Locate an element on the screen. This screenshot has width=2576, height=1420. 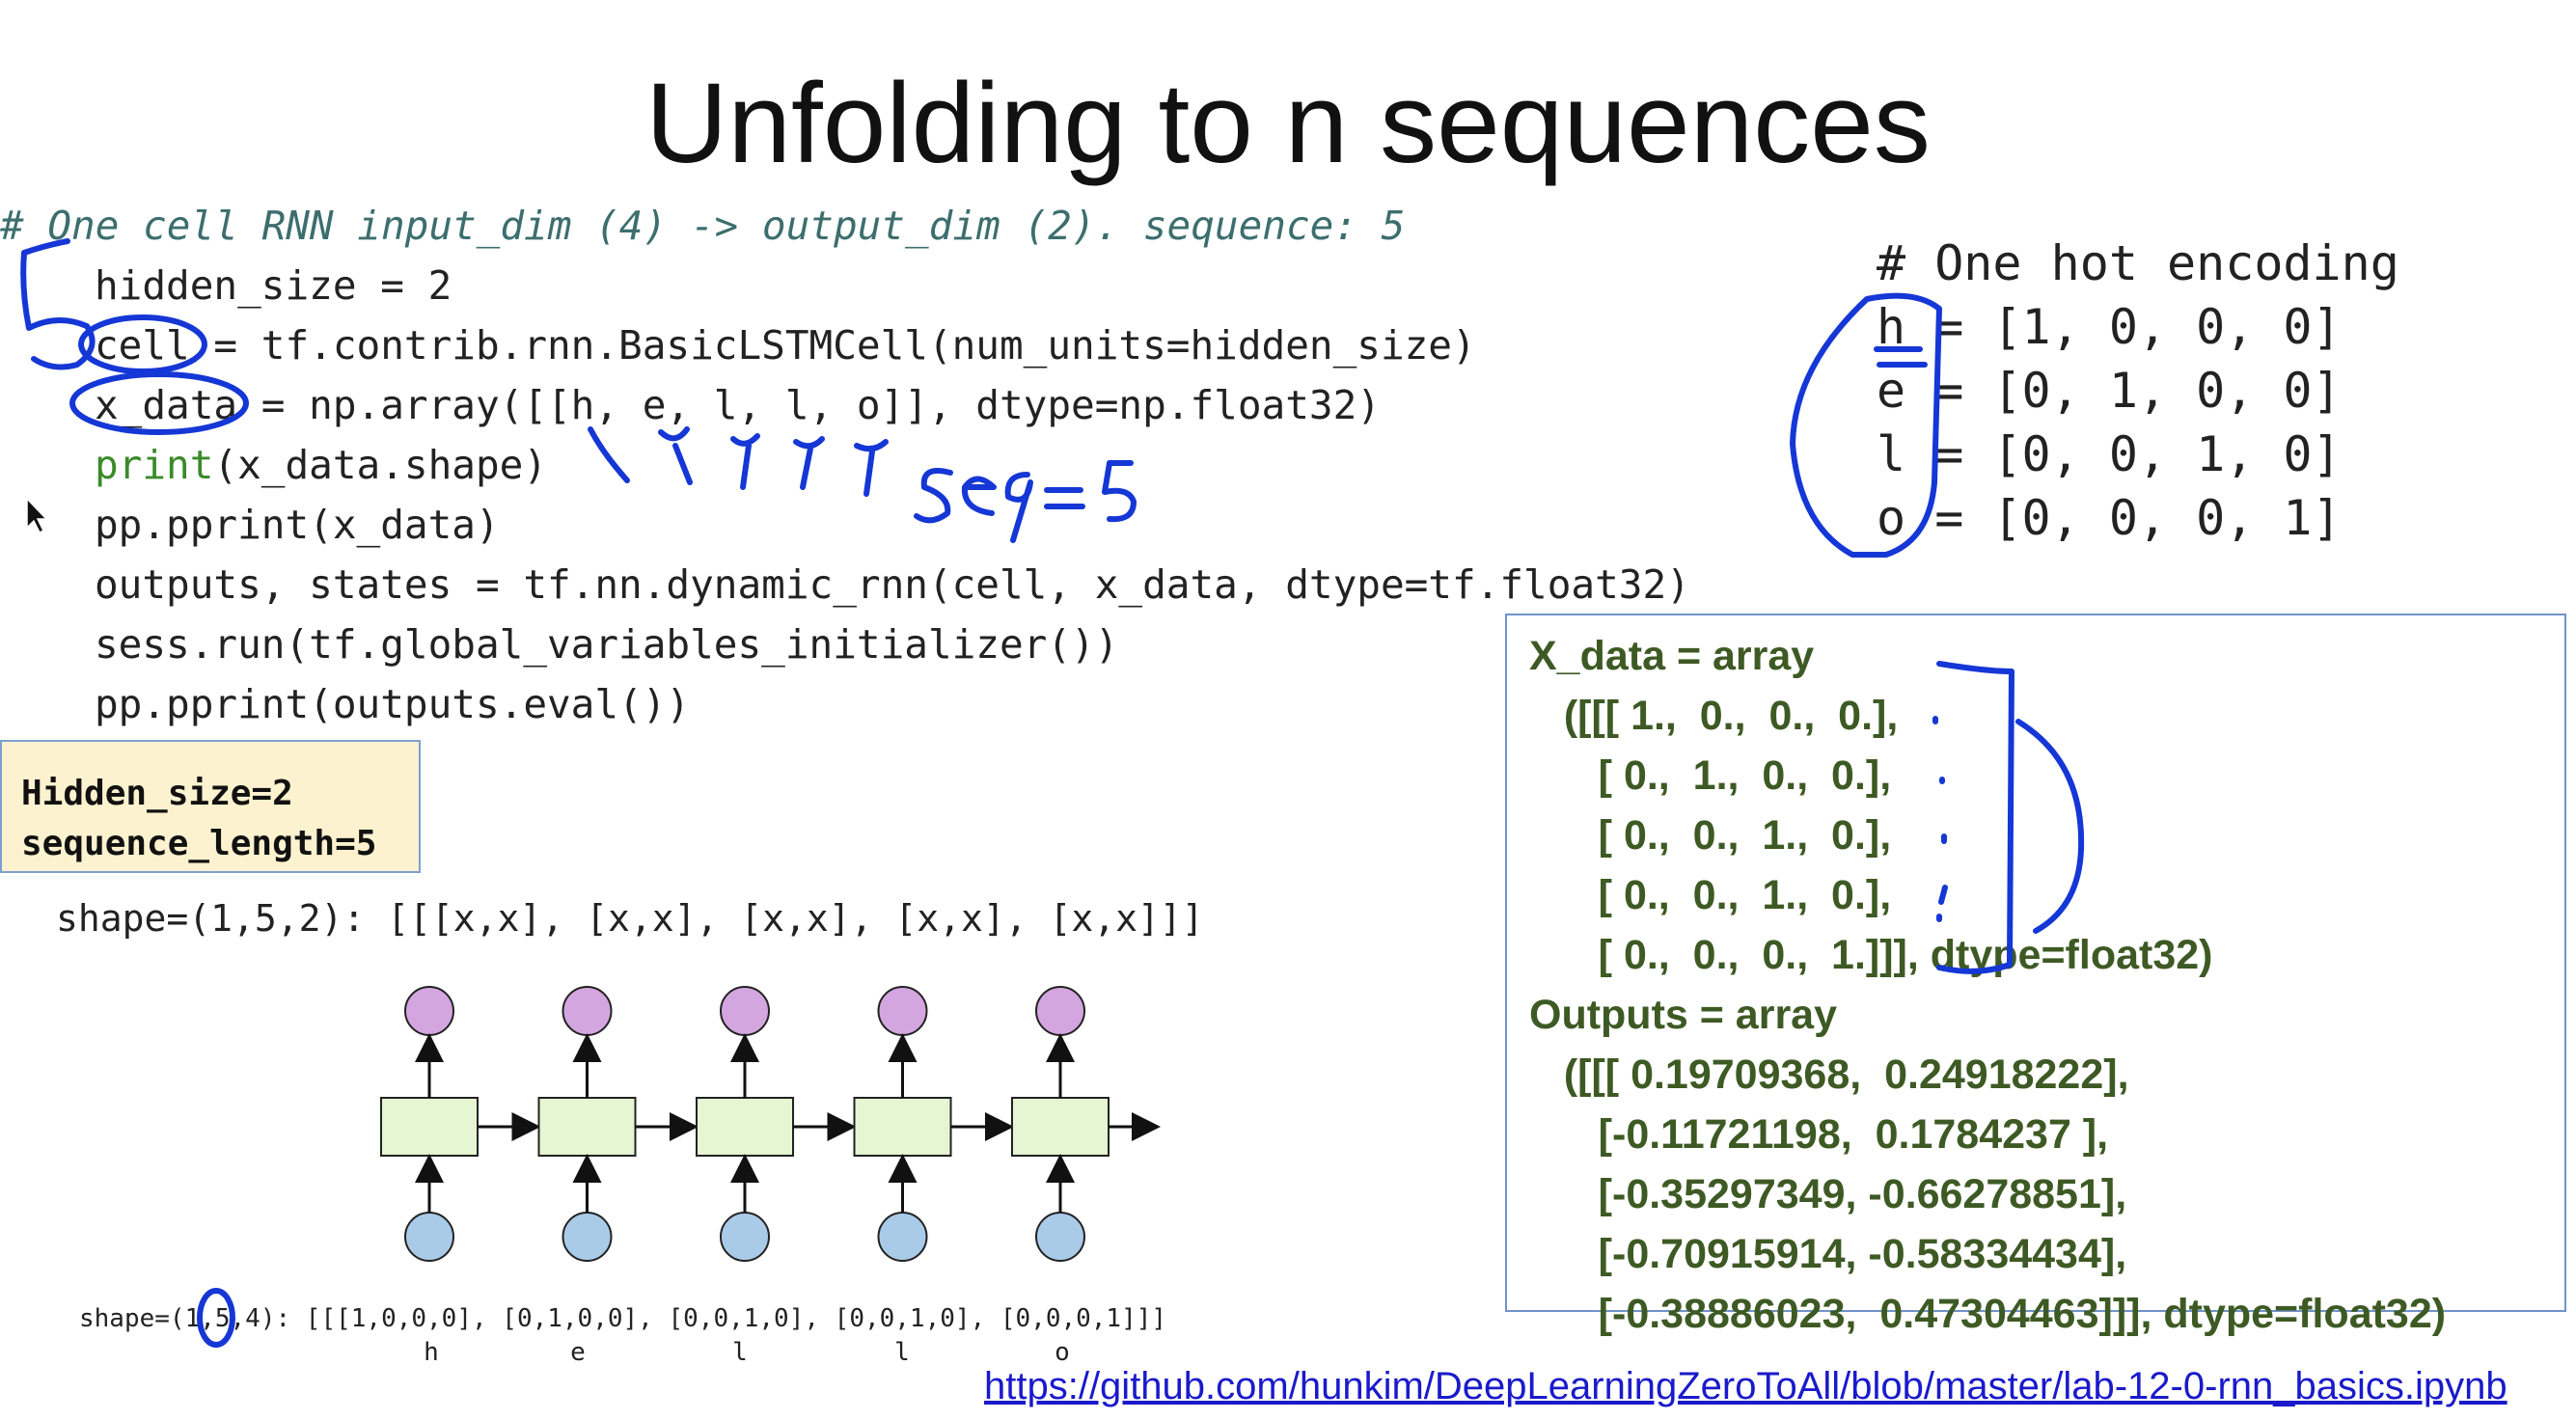
cursor-arrow-icon is located at coordinates (37, 515).